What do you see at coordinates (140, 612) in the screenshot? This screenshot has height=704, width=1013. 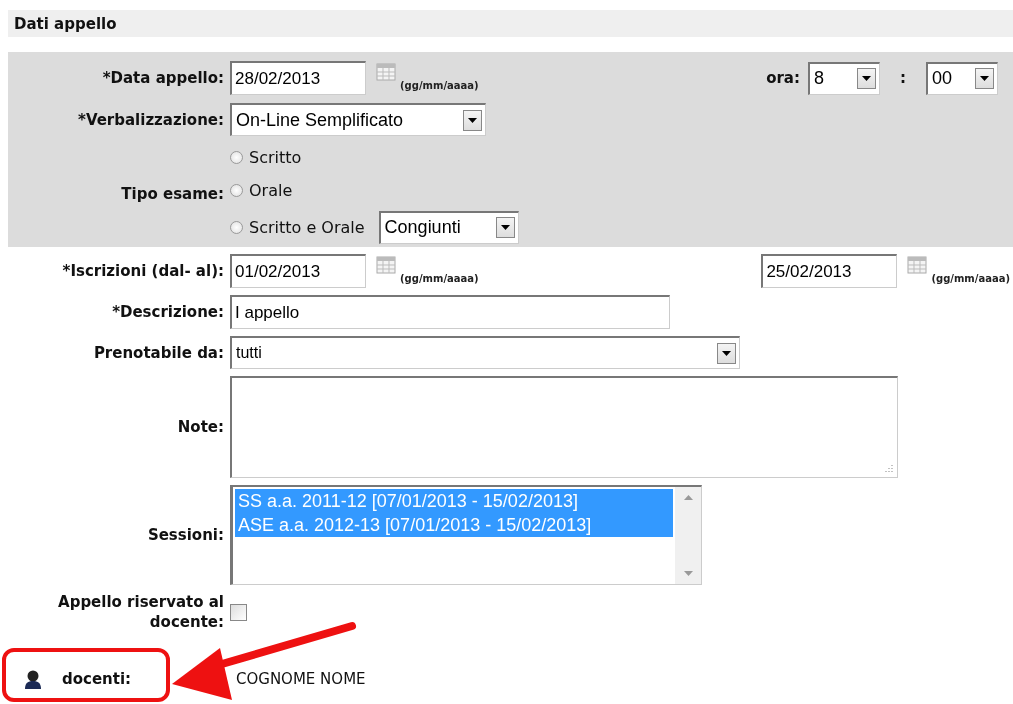 I see `field-label: Appello riservato al docente:` at bounding box center [140, 612].